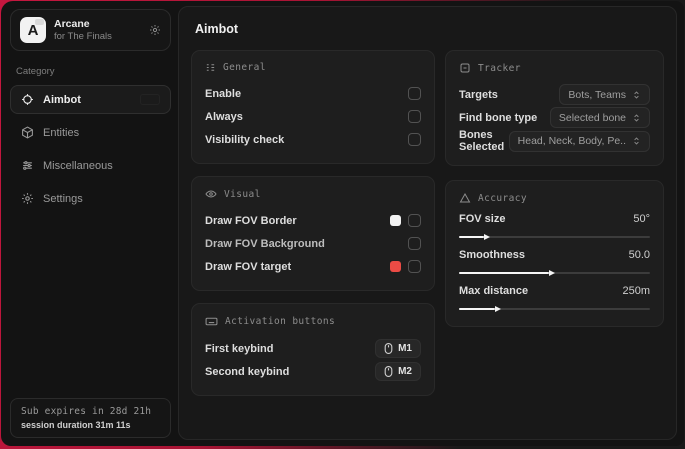 This screenshot has width=685, height=449. What do you see at coordinates (554, 262) in the screenshot?
I see `setting-group-smoothness: Smoothness 50.0` at bounding box center [554, 262].